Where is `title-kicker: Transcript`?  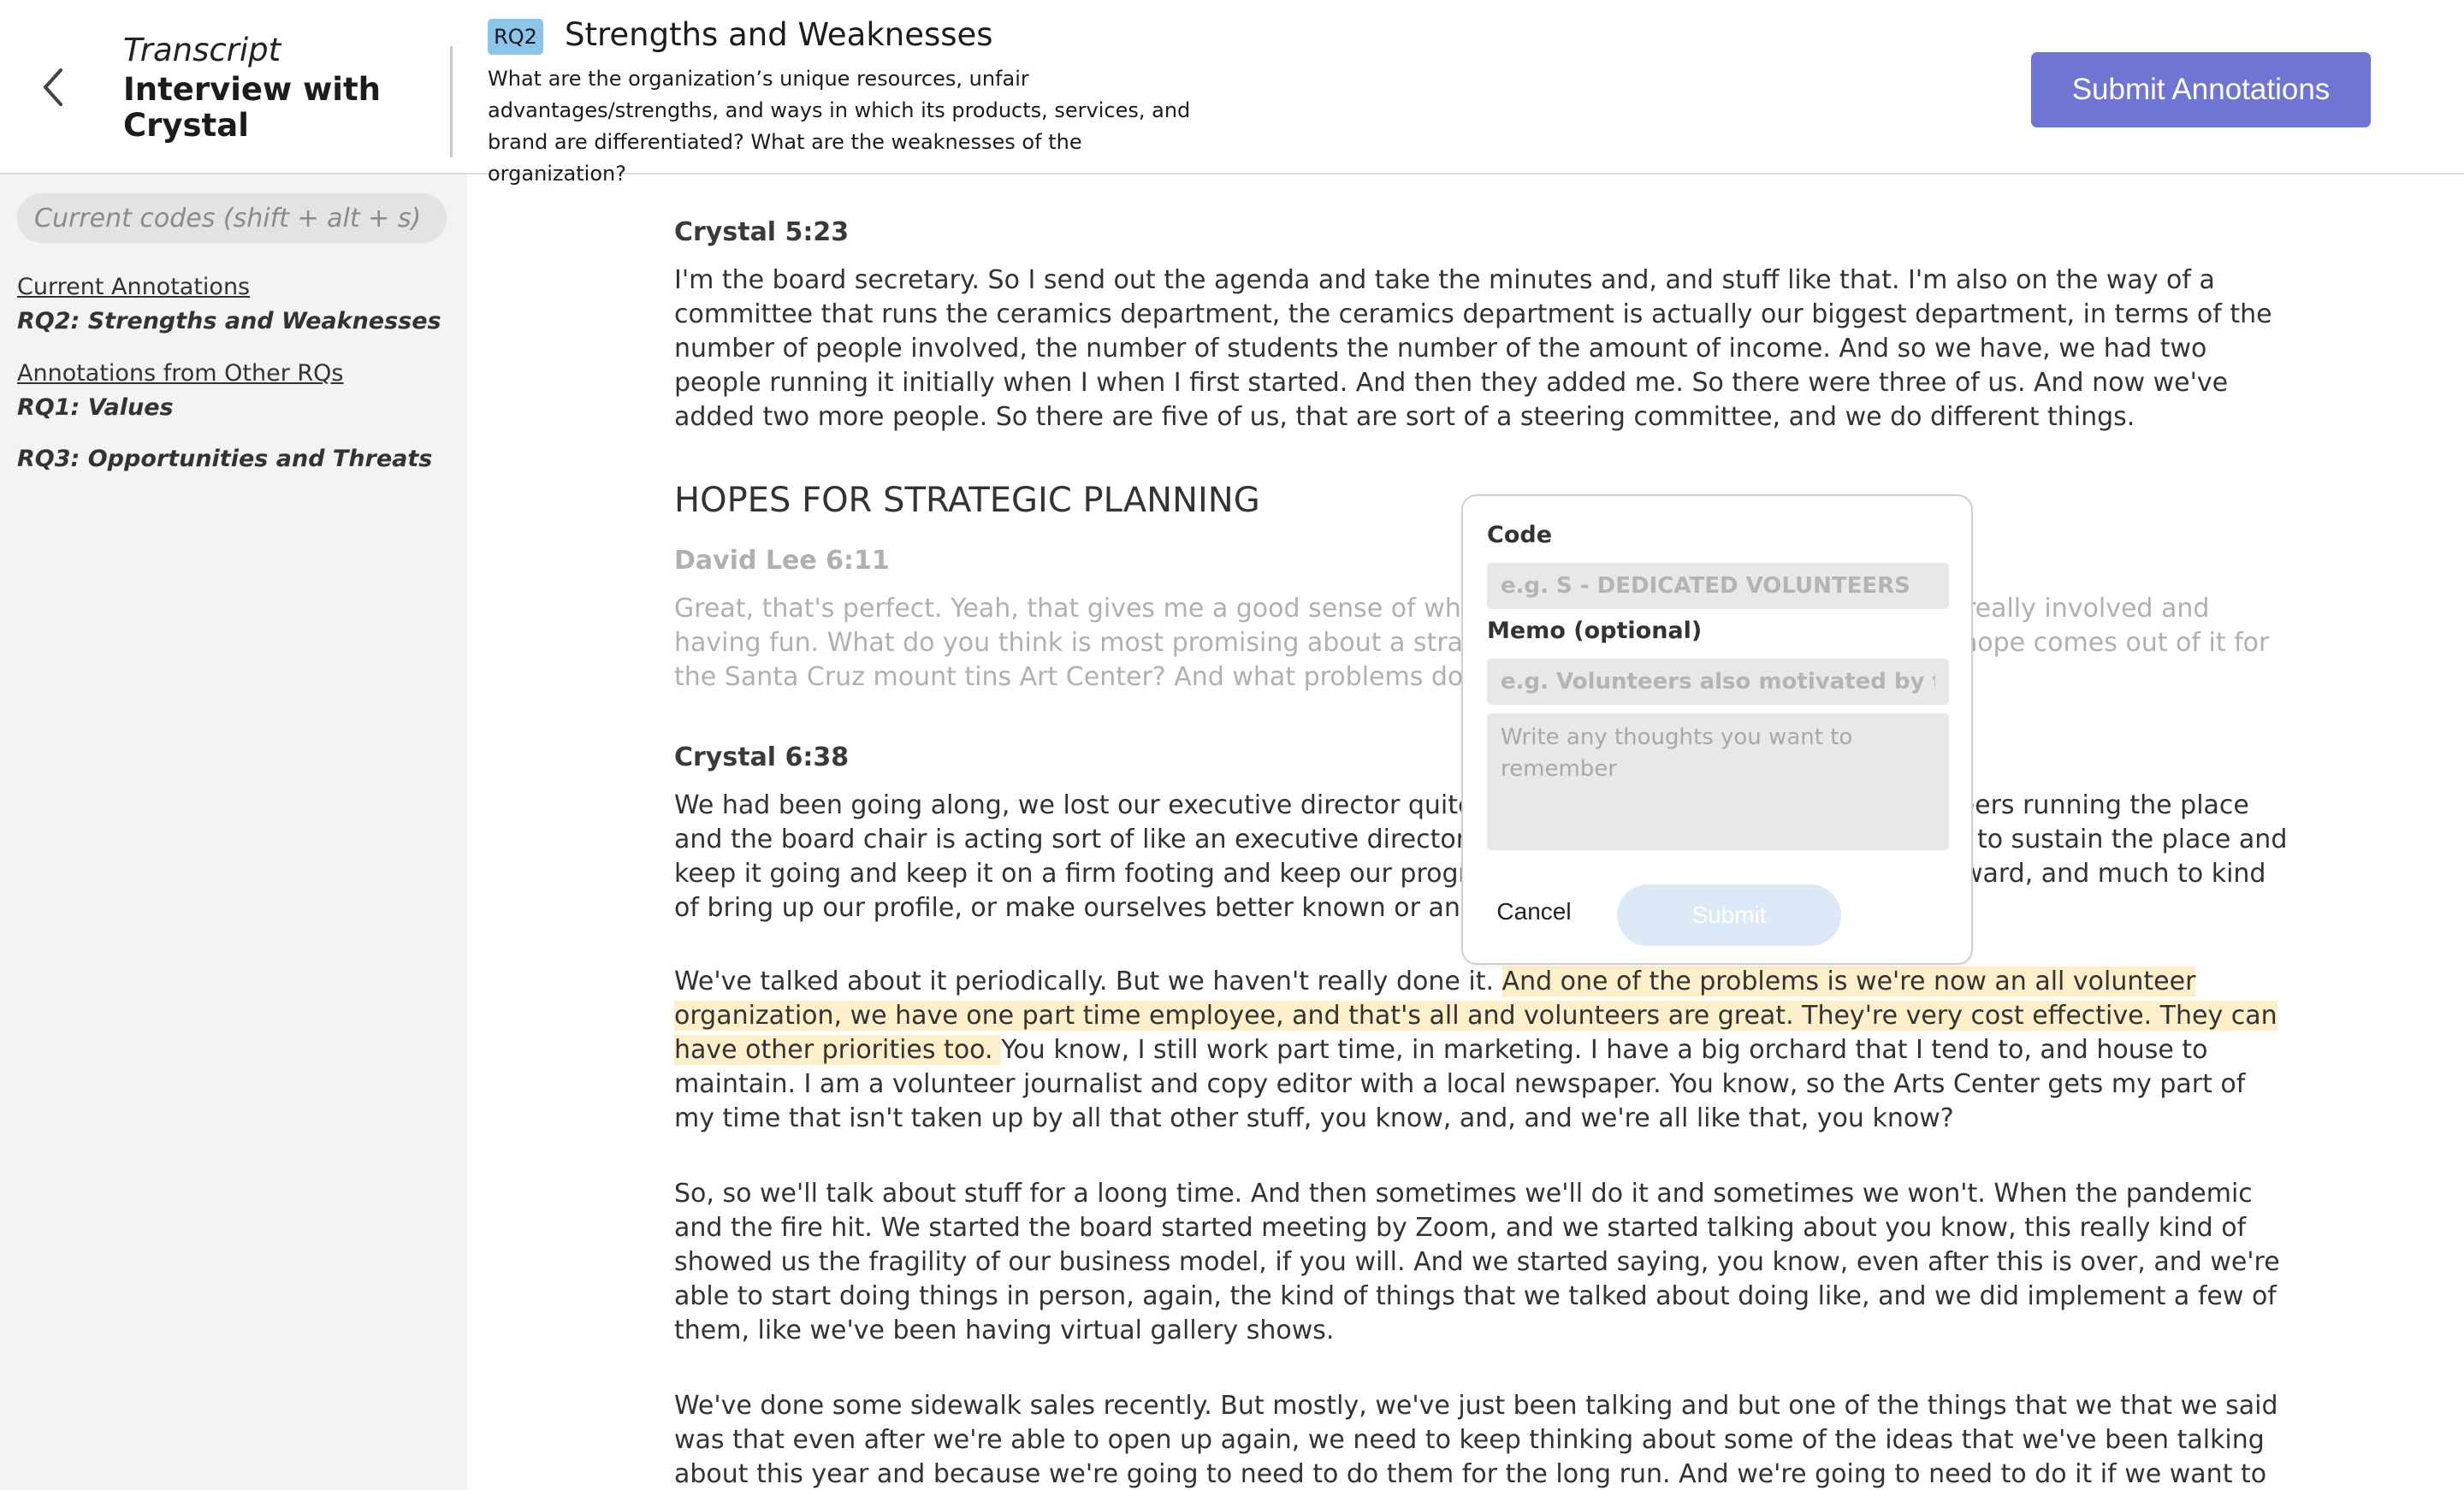 title-kicker: Transcript is located at coordinates (202, 50).